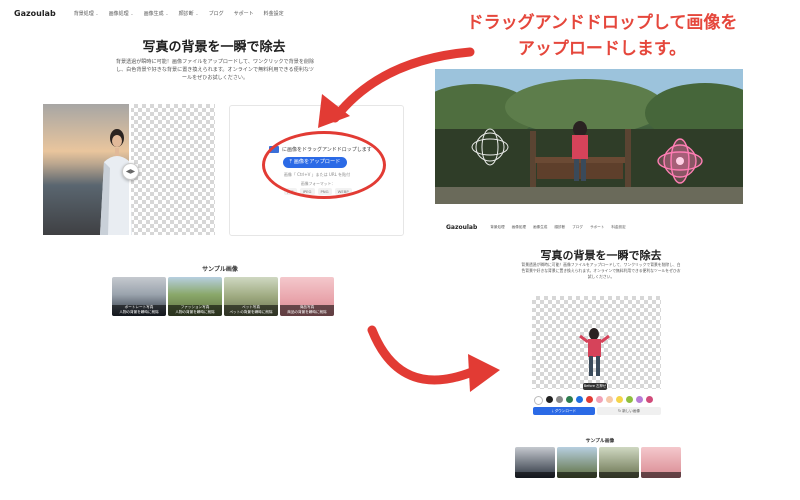 This screenshot has width=800, height=500. I want to click on garden-scene, so click(589, 136).